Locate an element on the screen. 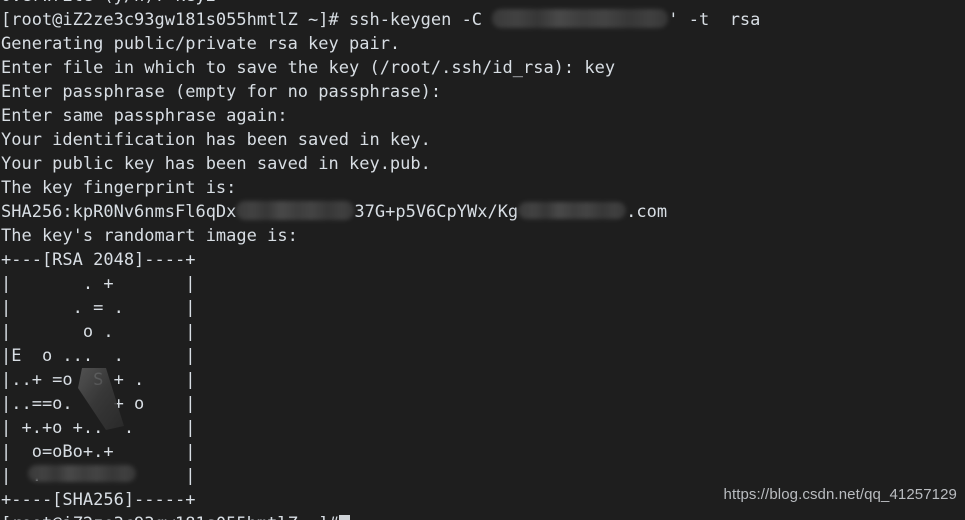 This screenshot has height=520, width=965. command-tail: ' -t rsa is located at coordinates (714, 20).